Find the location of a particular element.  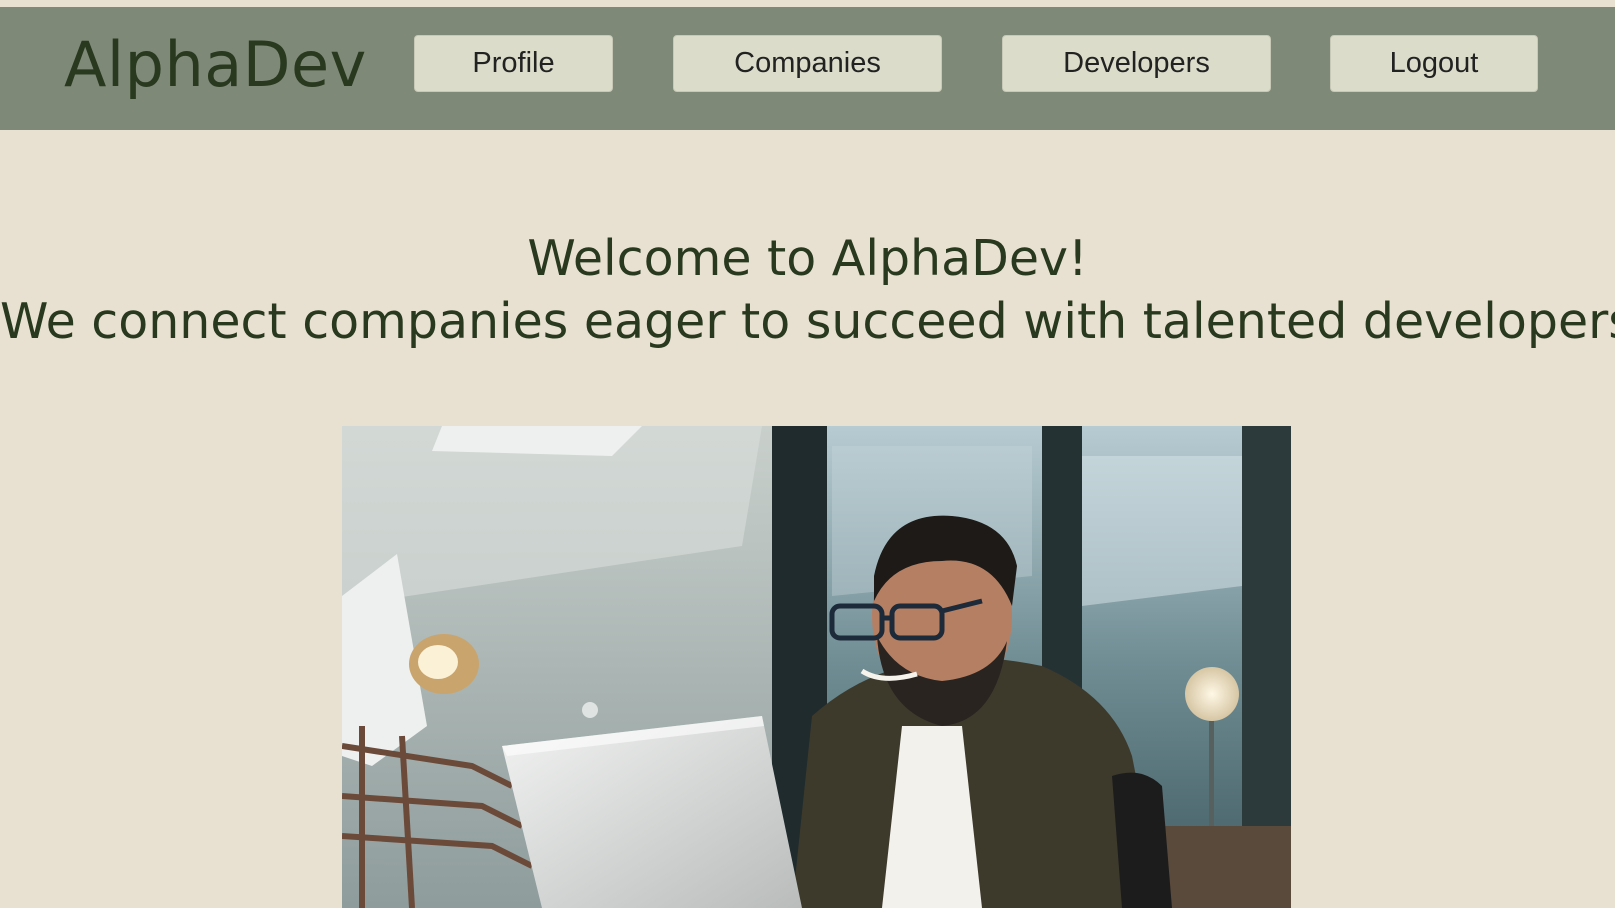

companies-button: Companies is located at coordinates (807, 63).